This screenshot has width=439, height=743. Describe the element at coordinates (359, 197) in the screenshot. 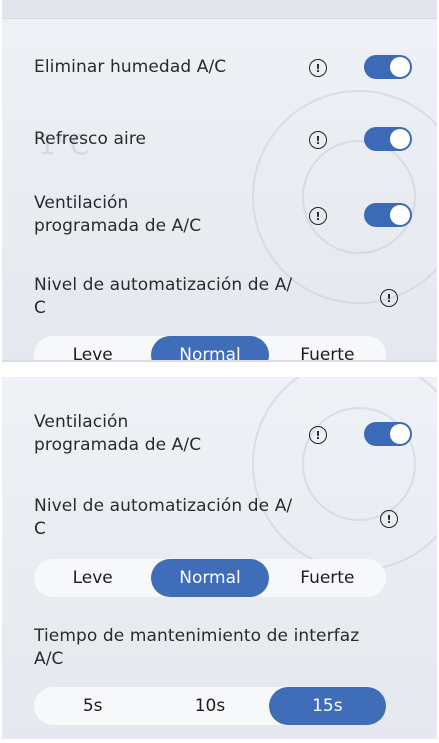

I see `background-wheel-hub` at that location.